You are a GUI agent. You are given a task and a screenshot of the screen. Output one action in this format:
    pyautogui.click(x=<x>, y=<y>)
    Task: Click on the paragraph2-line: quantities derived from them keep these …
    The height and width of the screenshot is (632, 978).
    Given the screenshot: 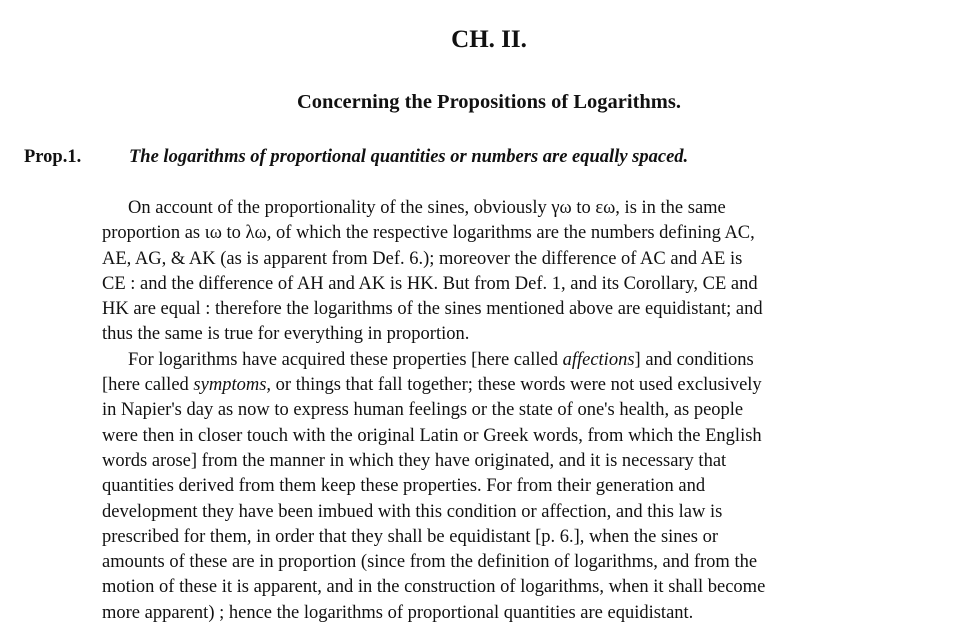 What is the action you would take?
    pyautogui.click(x=404, y=486)
    